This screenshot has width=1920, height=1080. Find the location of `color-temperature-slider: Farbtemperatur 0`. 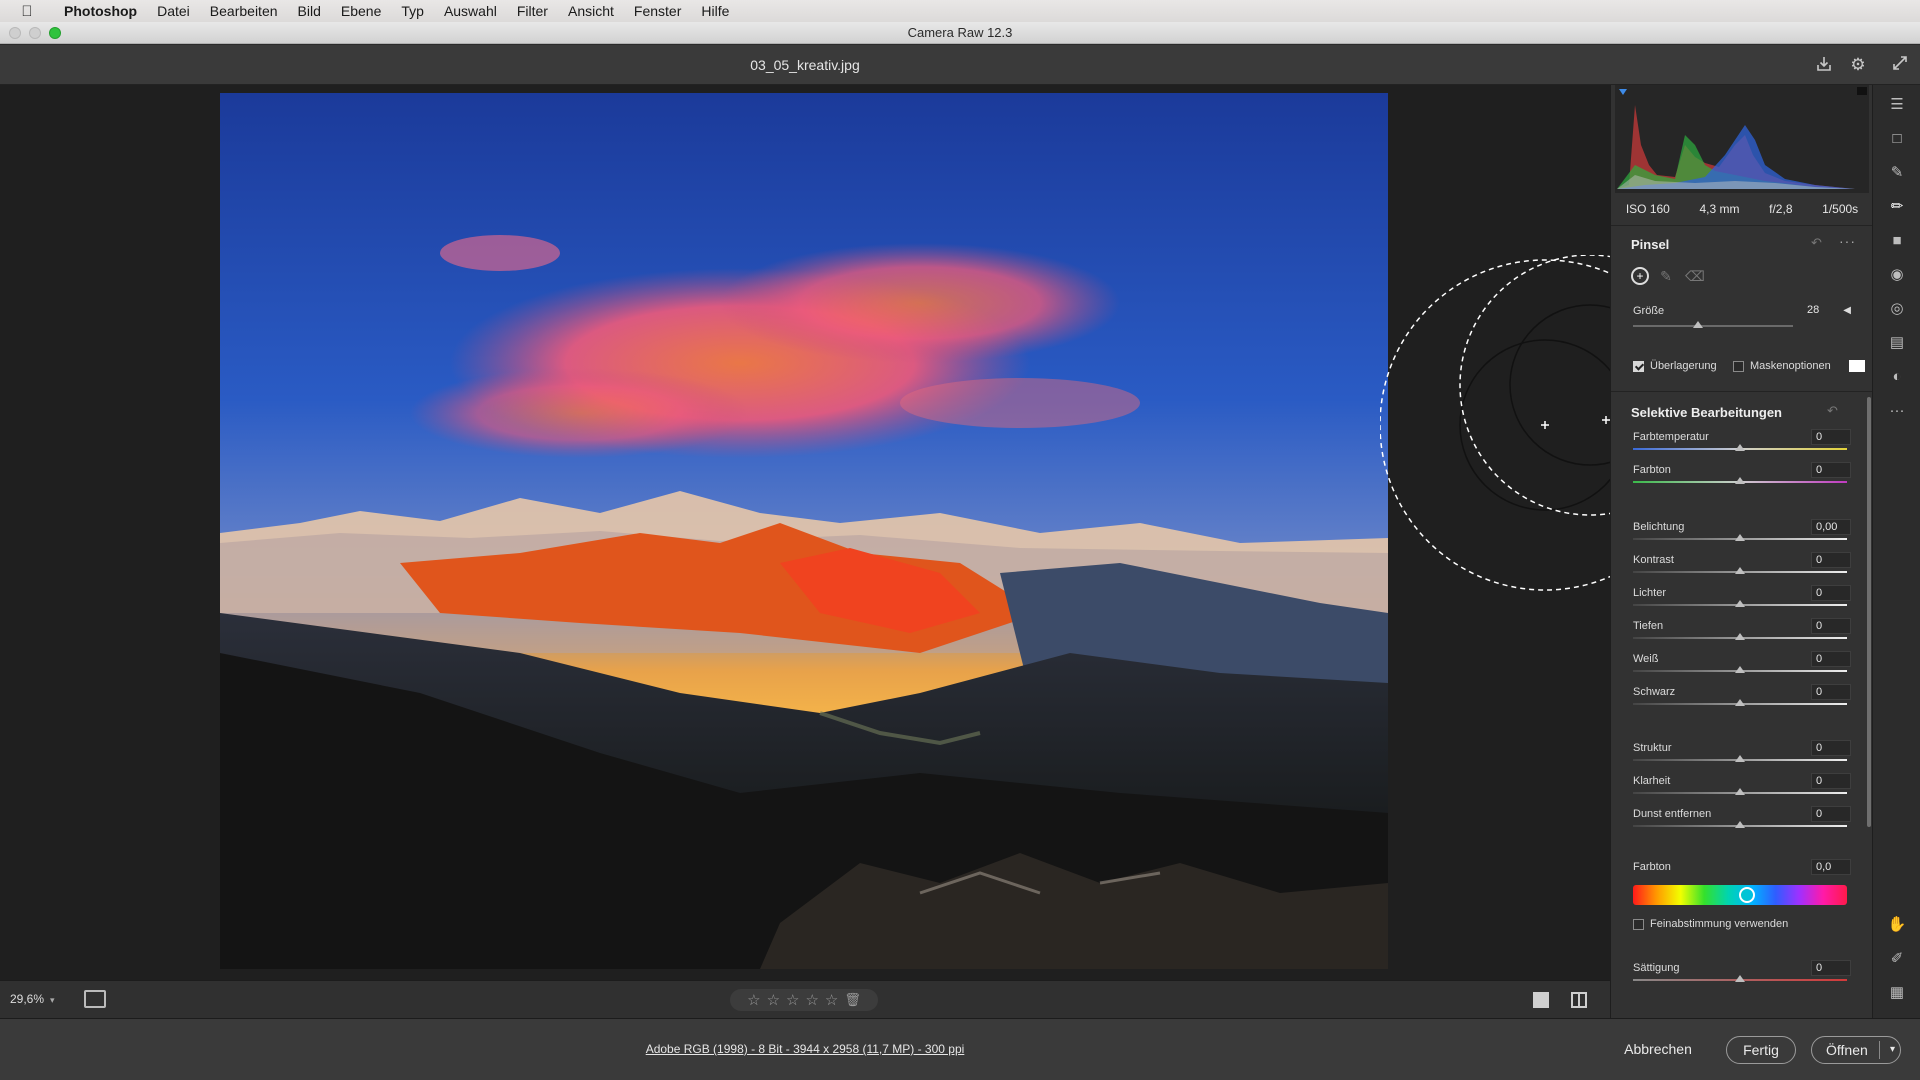

color-temperature-slider: Farbtemperatur 0 is located at coordinates (1742, 445).